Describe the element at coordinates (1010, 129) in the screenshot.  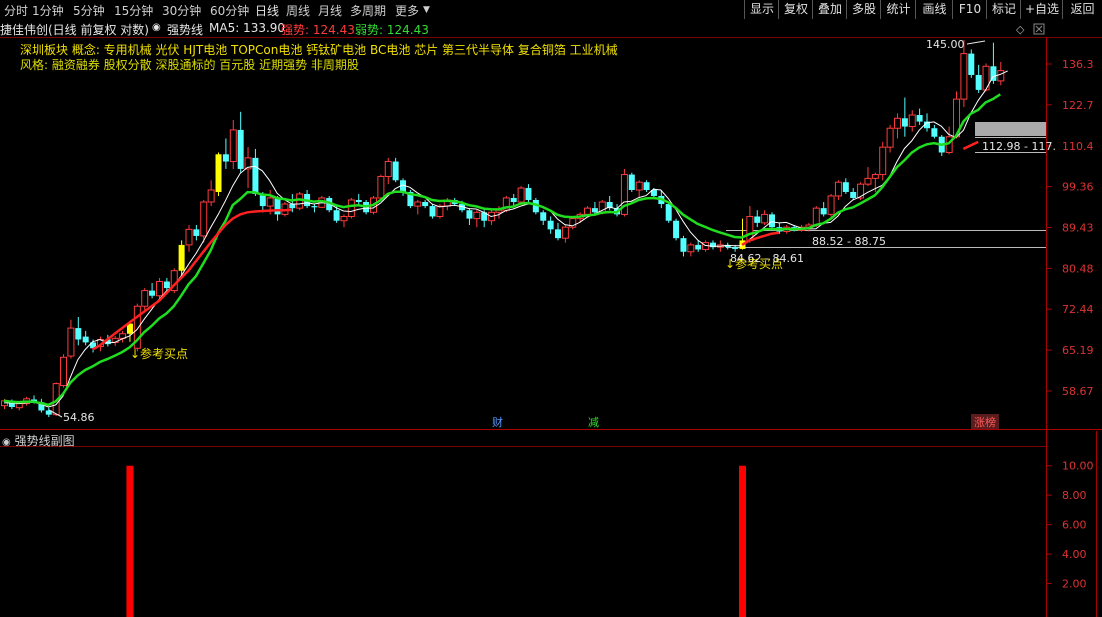
I see `level-zone` at that location.